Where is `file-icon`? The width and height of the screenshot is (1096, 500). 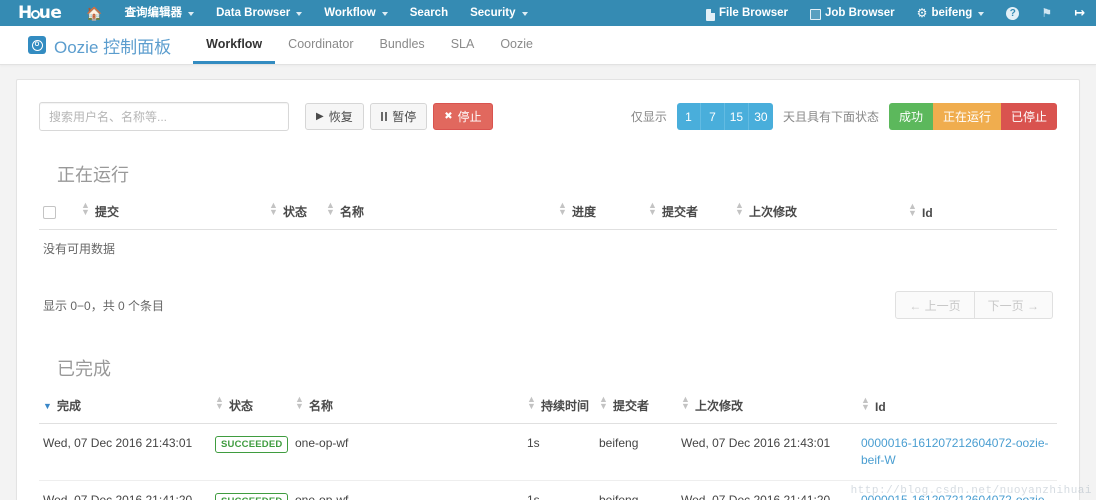
file-icon is located at coordinates (710, 15).